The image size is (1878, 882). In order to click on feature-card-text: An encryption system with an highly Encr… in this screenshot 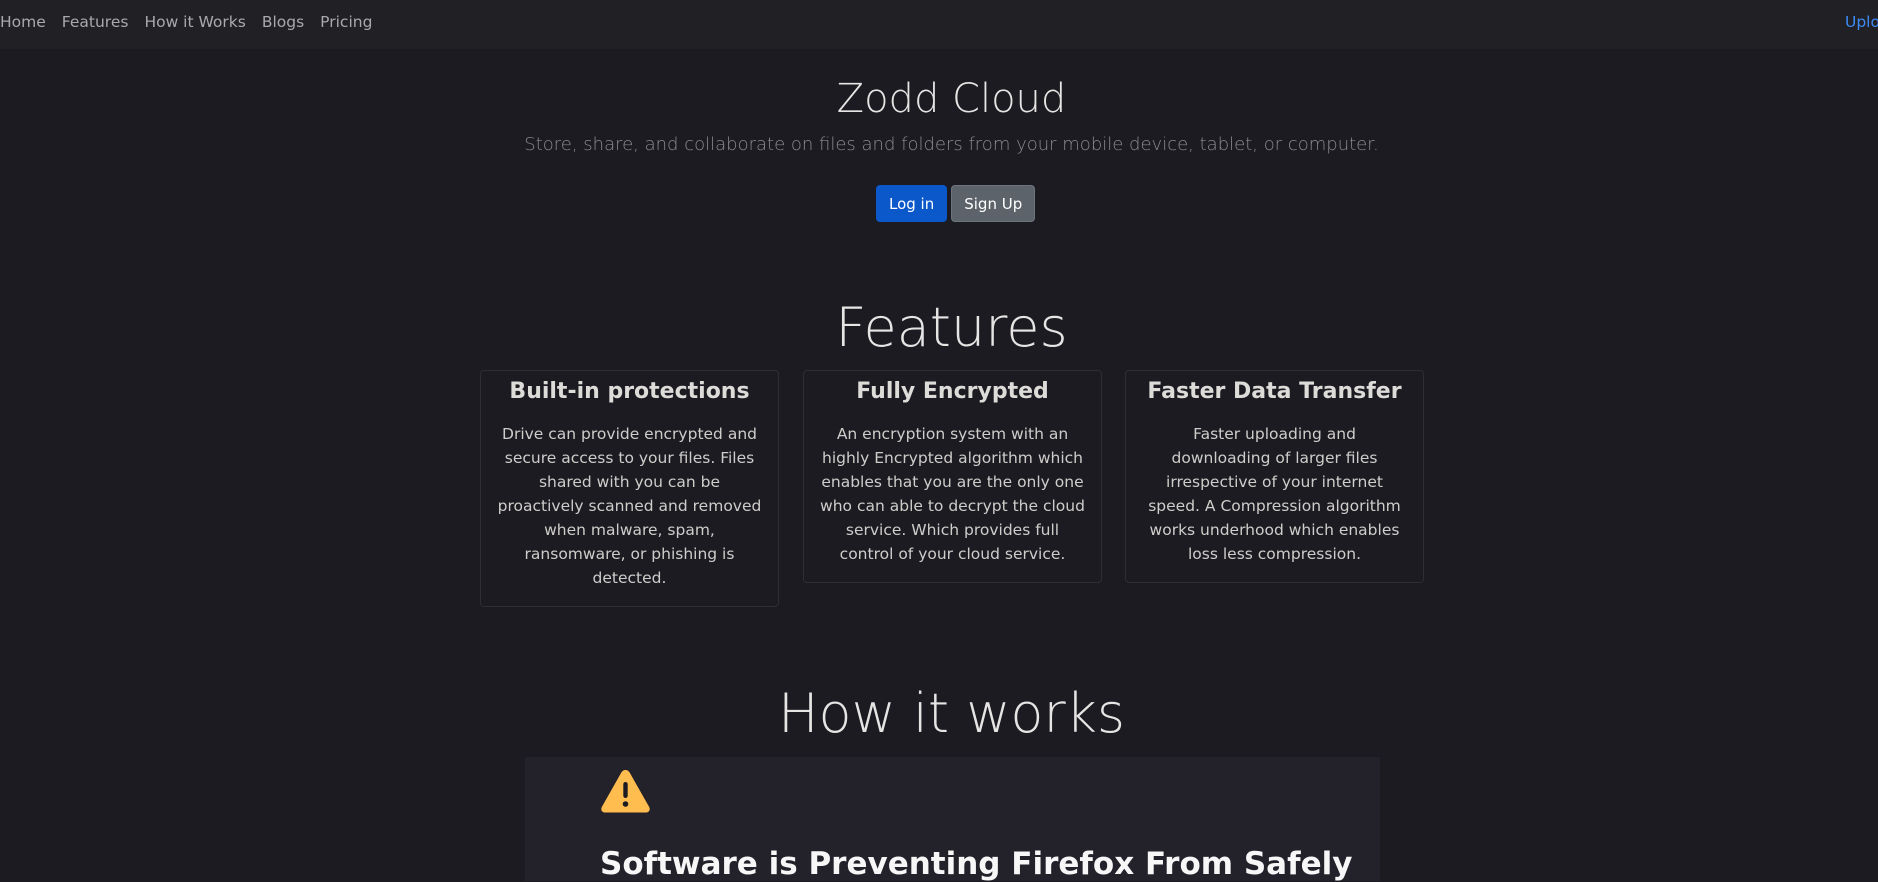, I will do `click(952, 494)`.